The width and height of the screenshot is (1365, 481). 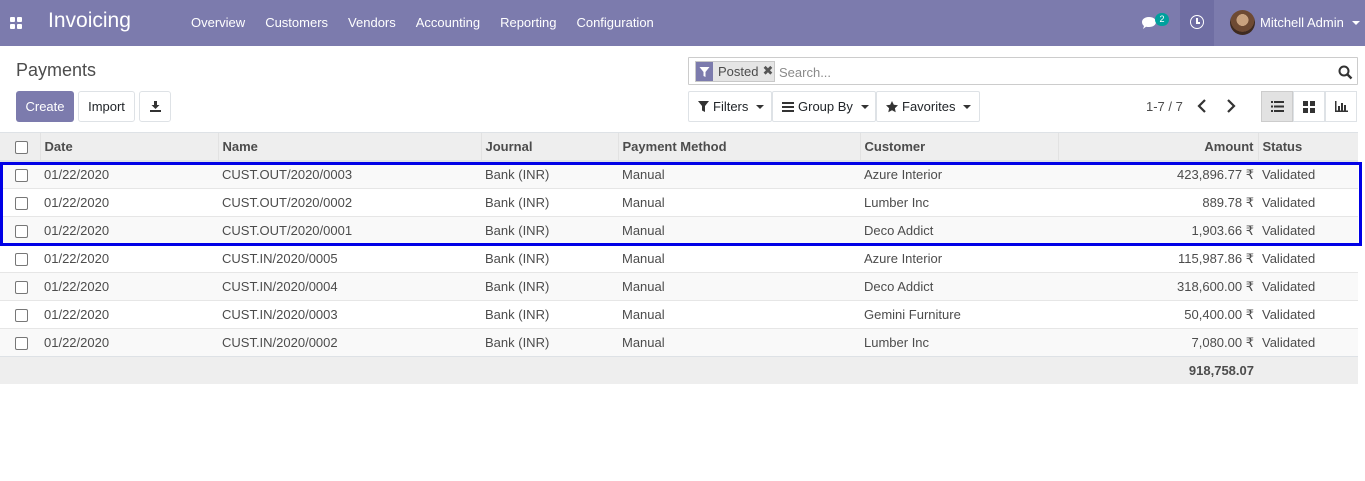 What do you see at coordinates (703, 106) in the screenshot?
I see `filter-icon` at bounding box center [703, 106].